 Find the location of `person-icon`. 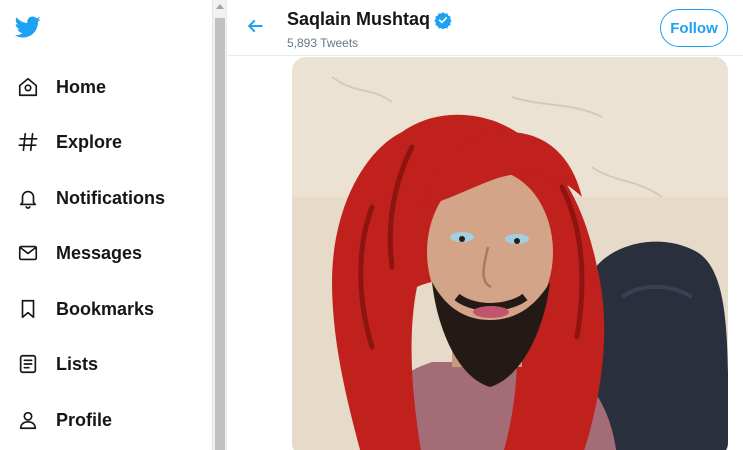

person-icon is located at coordinates (28, 420).